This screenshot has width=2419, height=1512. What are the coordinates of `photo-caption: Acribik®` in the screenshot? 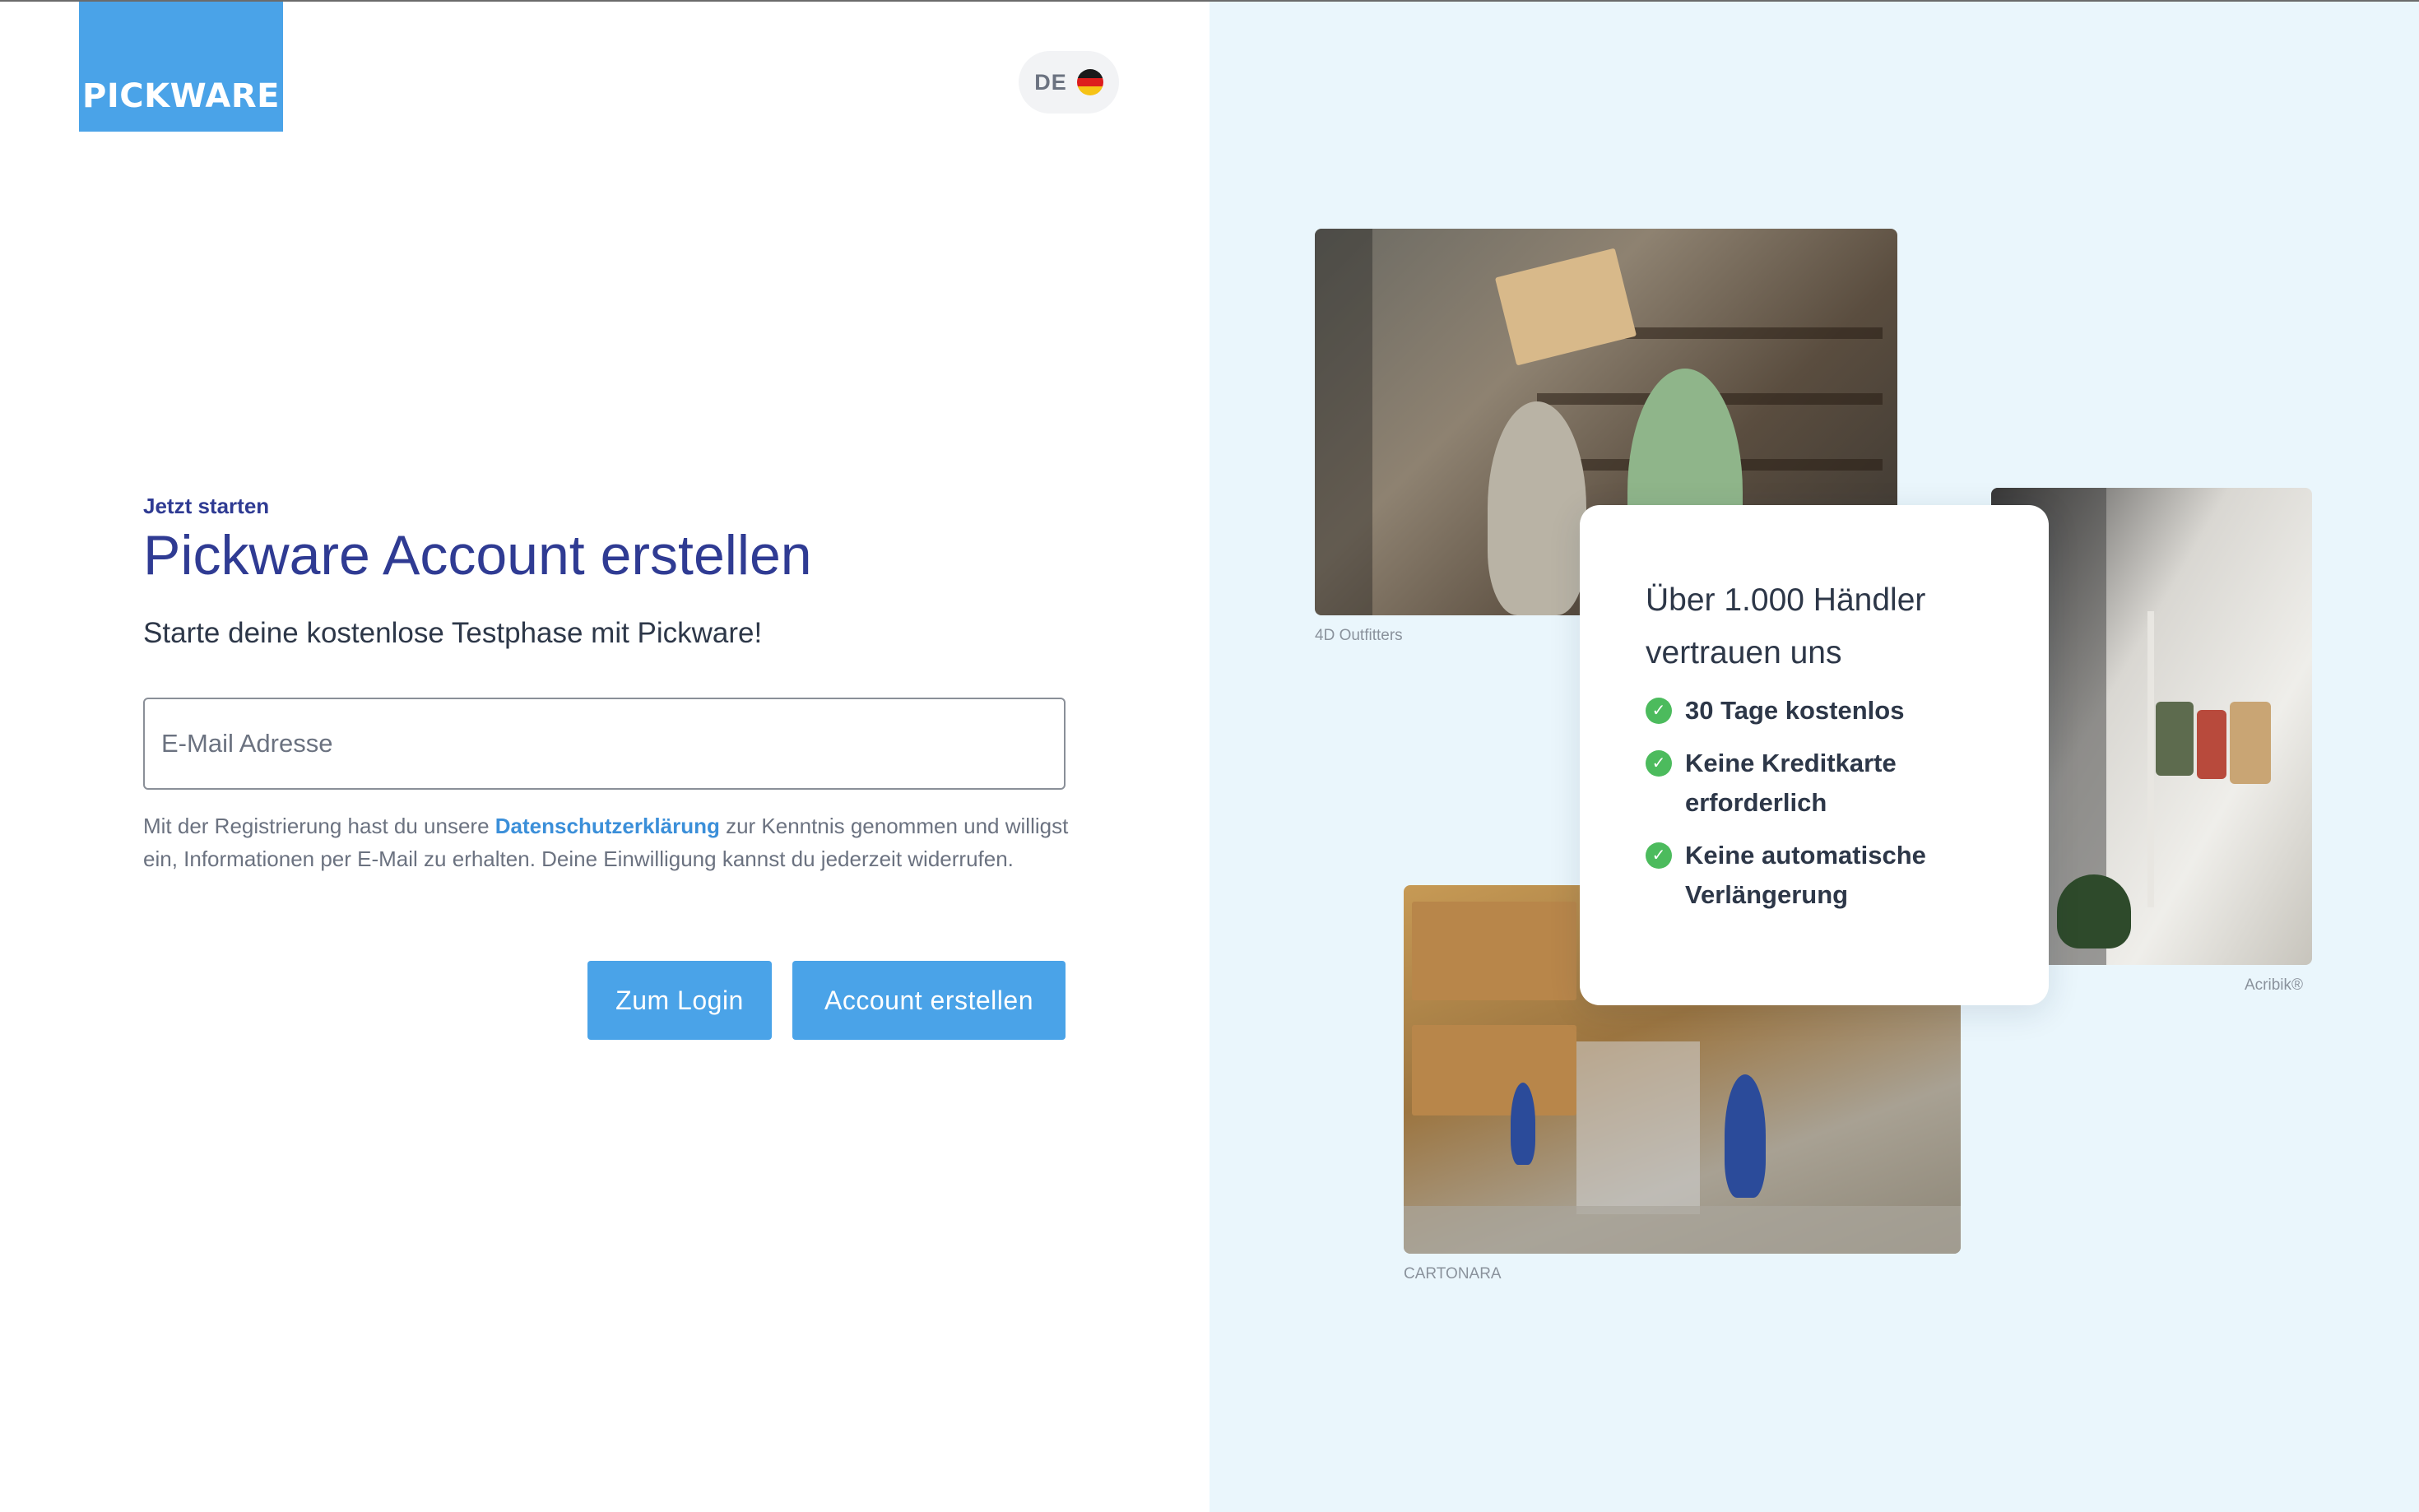 It's located at (2275, 985).